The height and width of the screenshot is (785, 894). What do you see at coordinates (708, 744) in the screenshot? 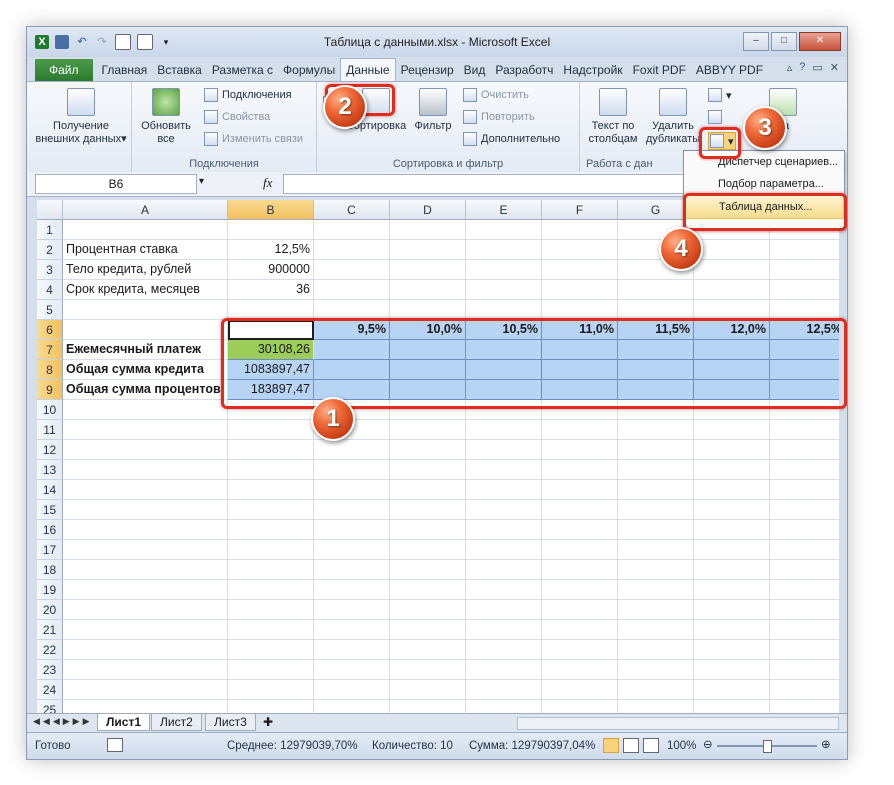
I see `zoom-out-icon: ⊖` at bounding box center [708, 744].